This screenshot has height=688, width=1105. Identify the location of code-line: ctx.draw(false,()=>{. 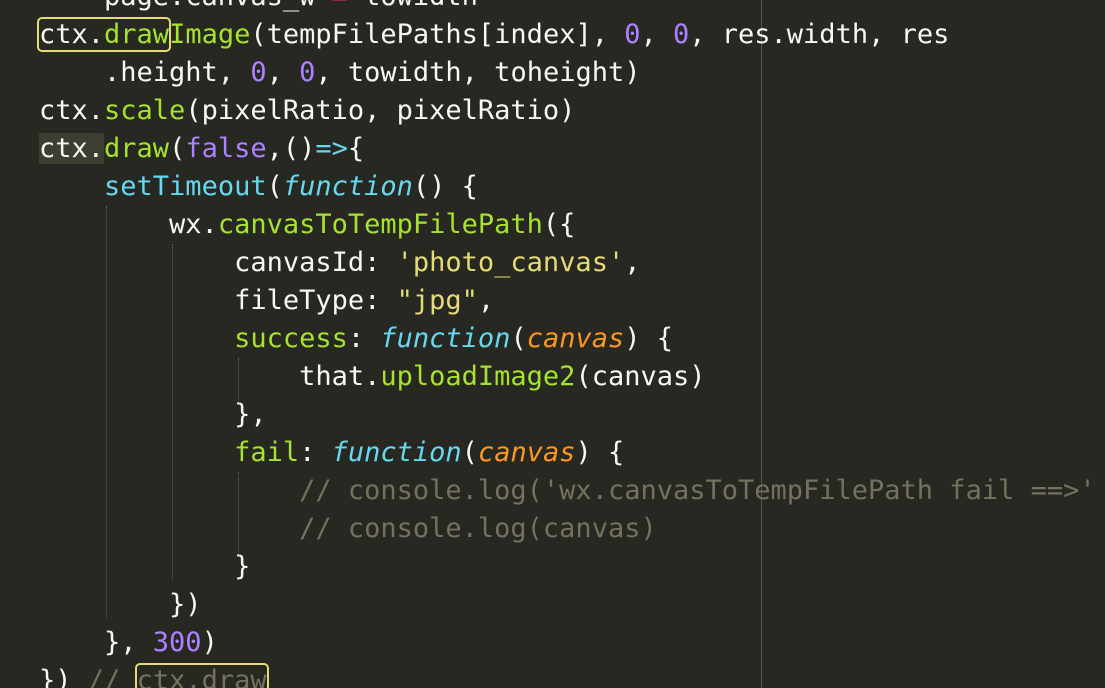
(552, 149).